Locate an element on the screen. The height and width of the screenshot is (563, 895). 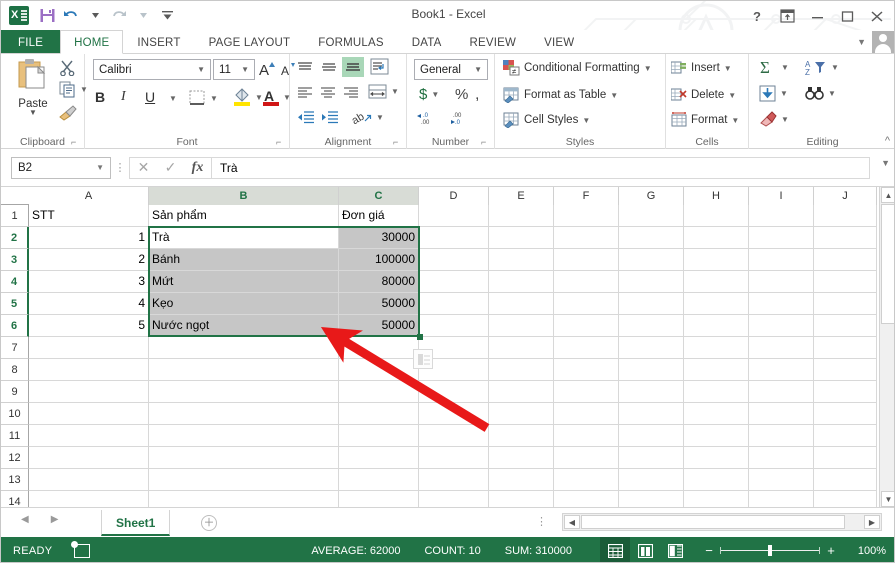
merge-center-dropdown-icon: ▼ is located at coordinates (395, 91).